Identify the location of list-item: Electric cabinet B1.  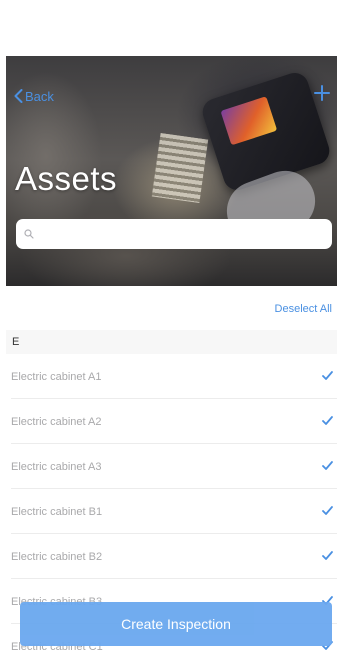
(171, 511).